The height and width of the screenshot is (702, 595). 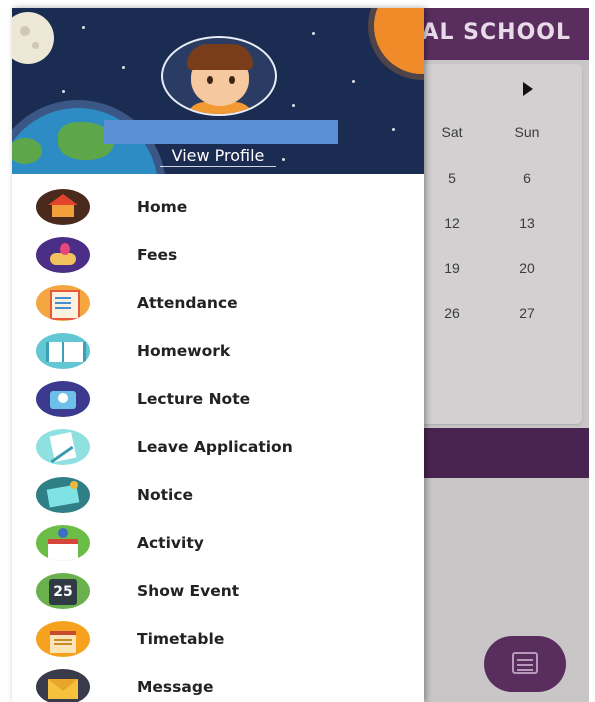 What do you see at coordinates (165, 495) in the screenshot?
I see `menu-item-label: Notice` at bounding box center [165, 495].